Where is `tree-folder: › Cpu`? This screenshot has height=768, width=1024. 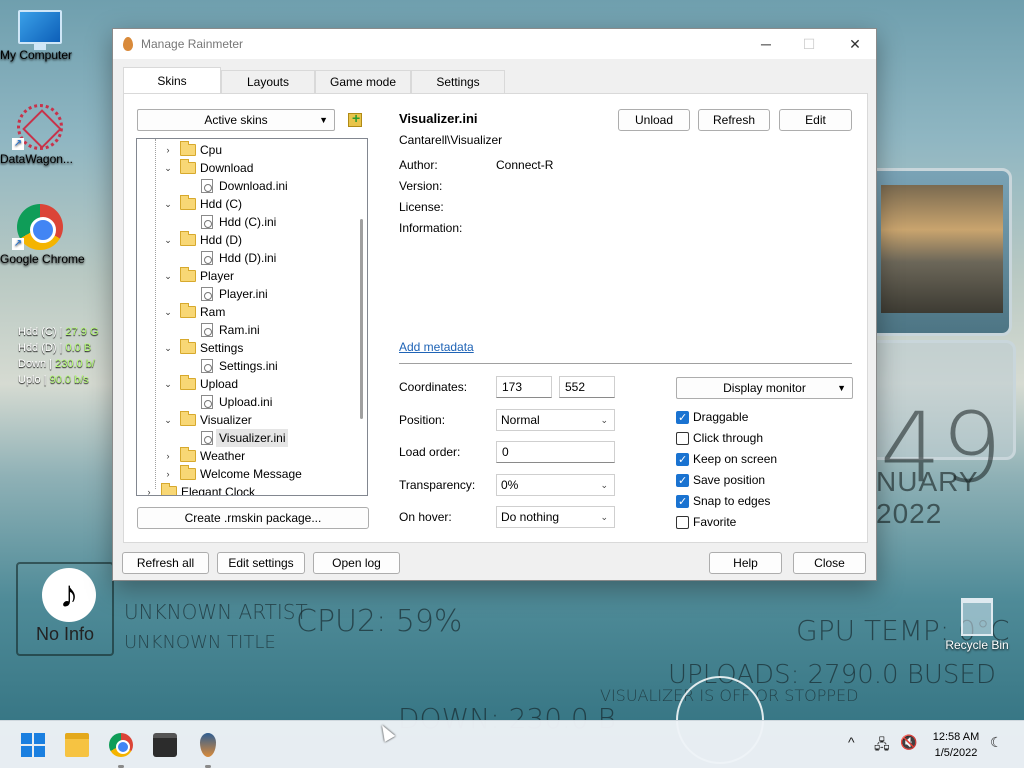 tree-folder: › Cpu is located at coordinates (246, 150).